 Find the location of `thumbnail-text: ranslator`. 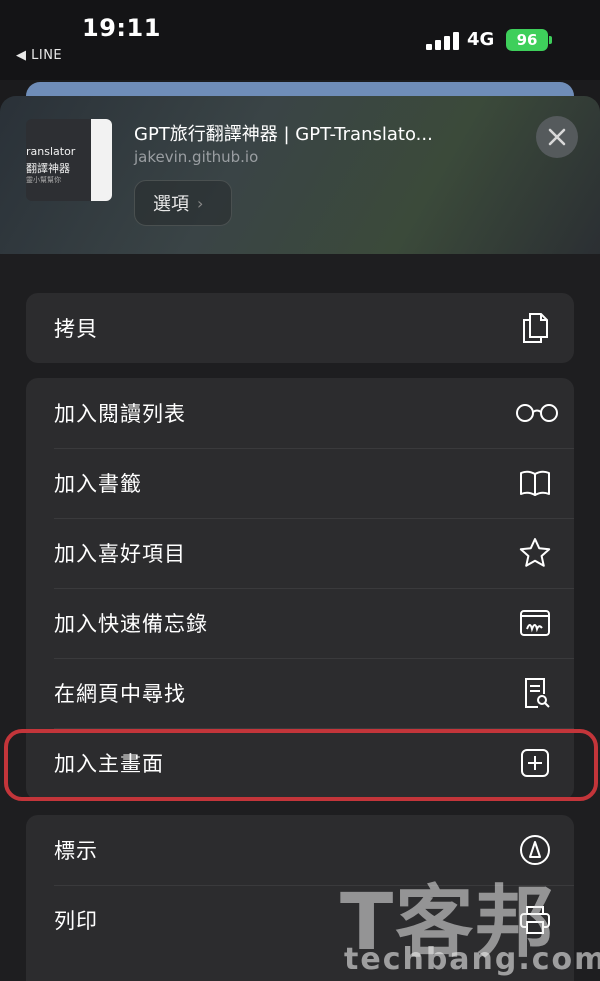

thumbnail-text: ranslator is located at coordinates (51, 151).